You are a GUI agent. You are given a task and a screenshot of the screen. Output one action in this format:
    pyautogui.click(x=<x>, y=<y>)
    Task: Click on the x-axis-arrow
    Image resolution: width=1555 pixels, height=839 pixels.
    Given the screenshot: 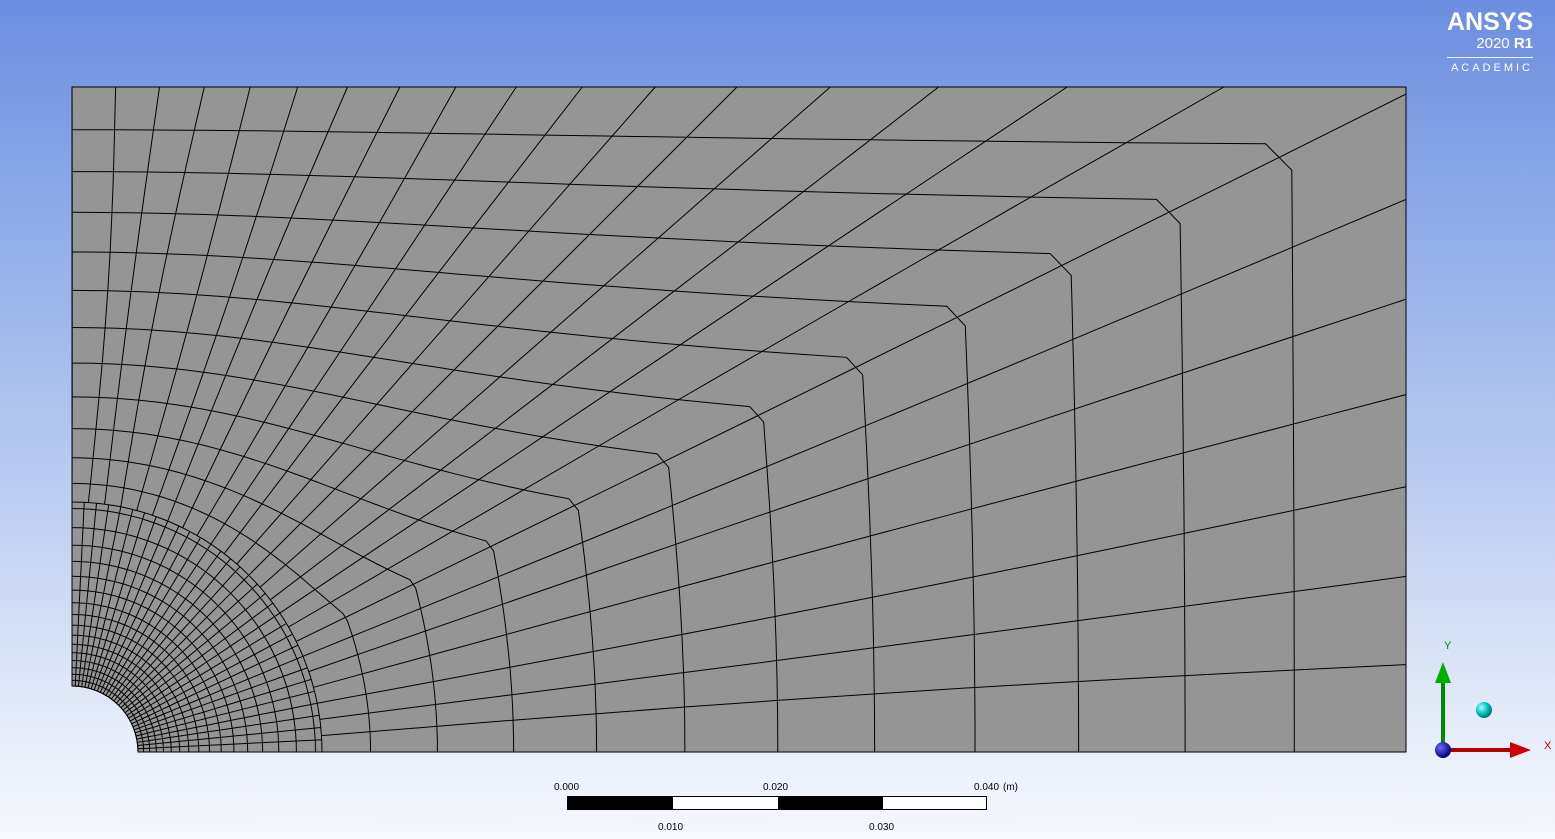 What is the action you would take?
    pyautogui.click(x=1520, y=750)
    